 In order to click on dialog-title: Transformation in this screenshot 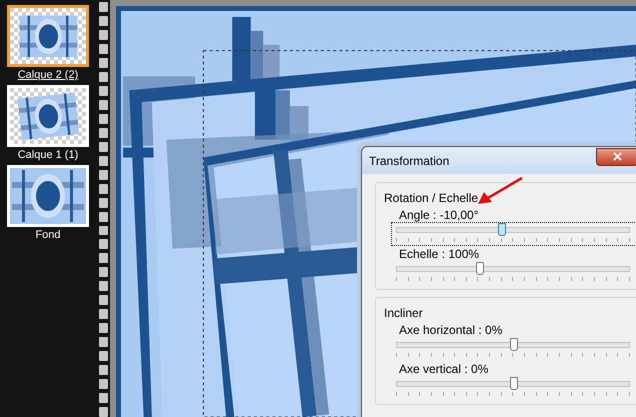, I will do `click(409, 161)`.